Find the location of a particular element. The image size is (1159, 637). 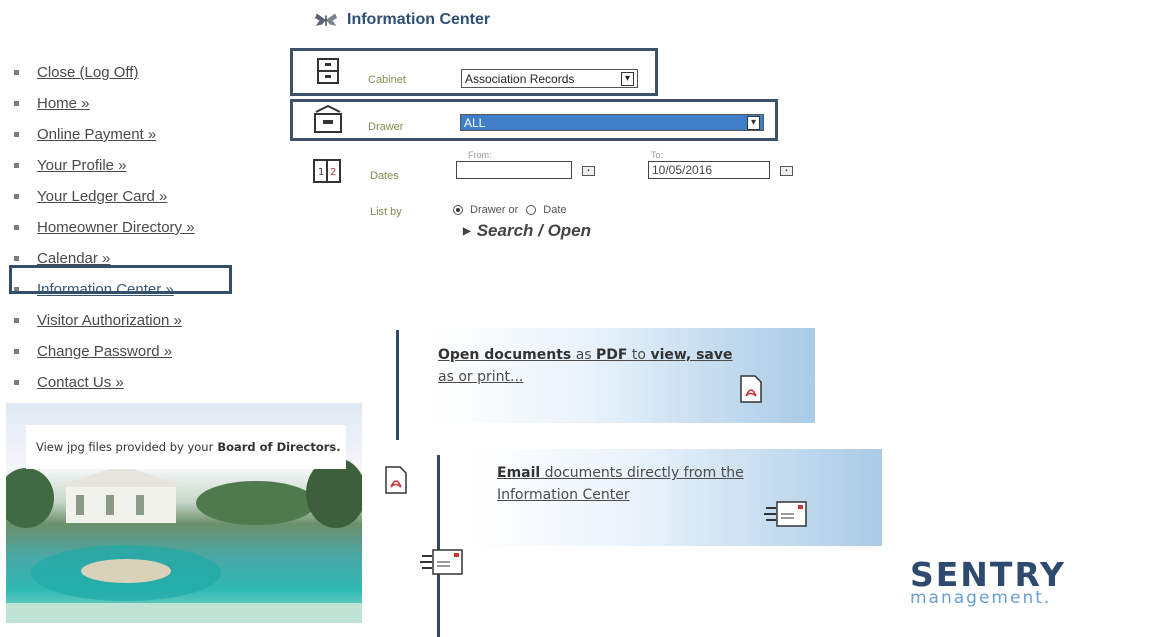

nav-item-home: Home » is located at coordinates (104, 103).